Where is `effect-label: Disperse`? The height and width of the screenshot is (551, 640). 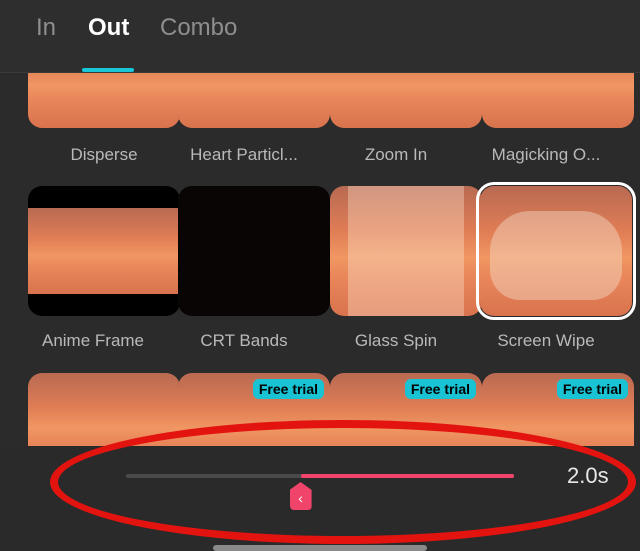
effect-label: Disperse is located at coordinates (104, 154).